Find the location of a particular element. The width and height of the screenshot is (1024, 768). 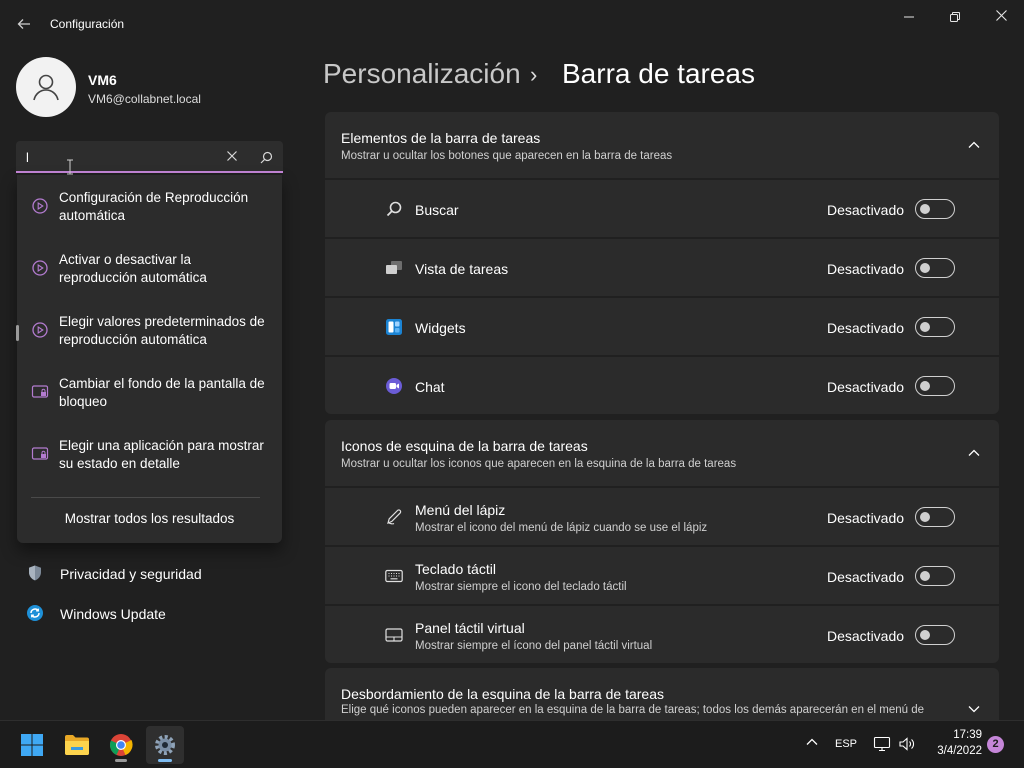

language-indicator: ESP is located at coordinates (846, 744).